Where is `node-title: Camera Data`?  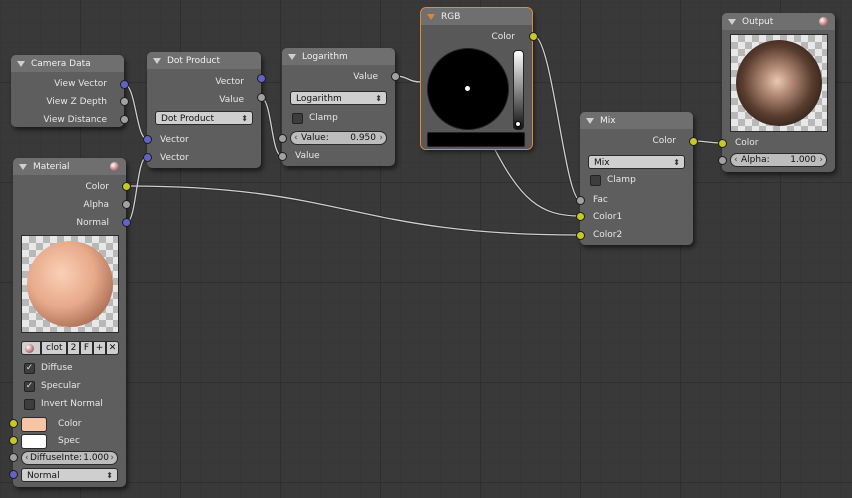
node-title: Camera Data is located at coordinates (61, 63).